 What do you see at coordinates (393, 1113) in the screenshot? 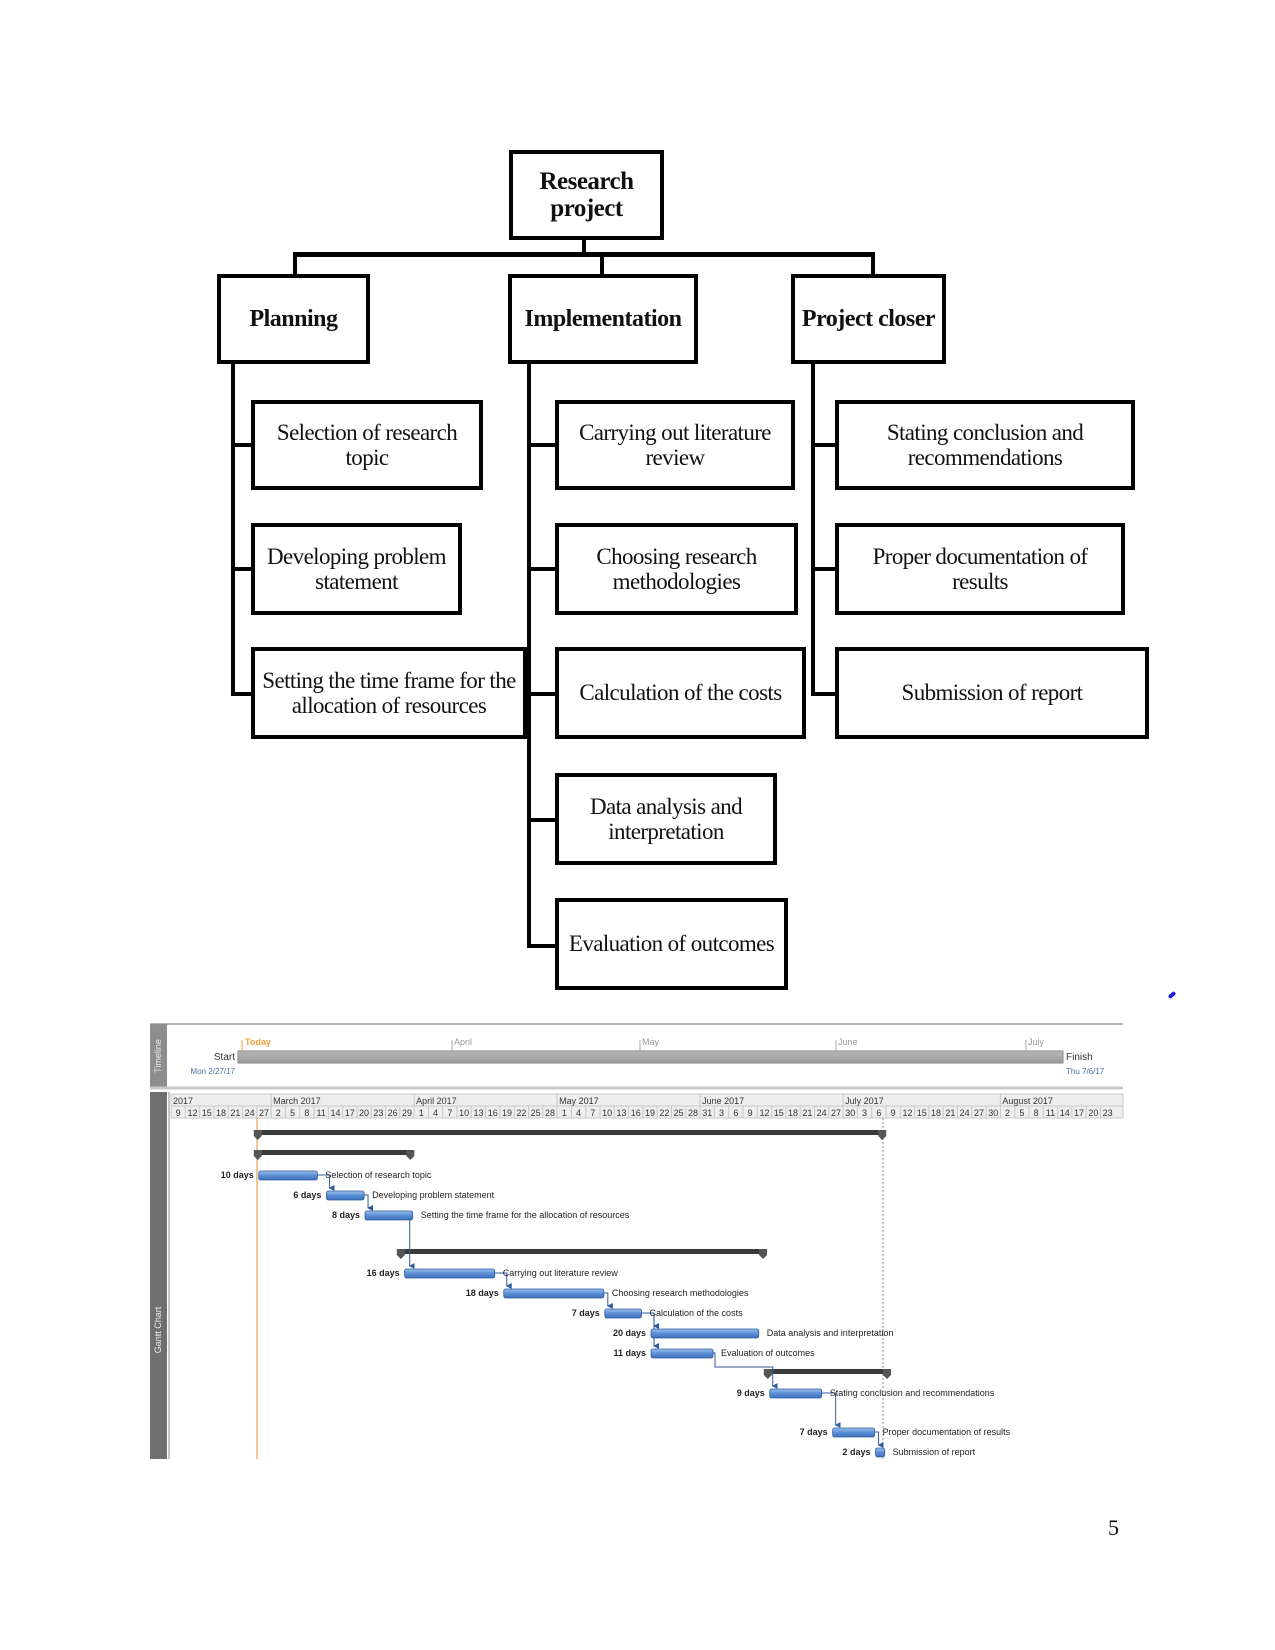
I see `timescale-day-label: 26` at bounding box center [393, 1113].